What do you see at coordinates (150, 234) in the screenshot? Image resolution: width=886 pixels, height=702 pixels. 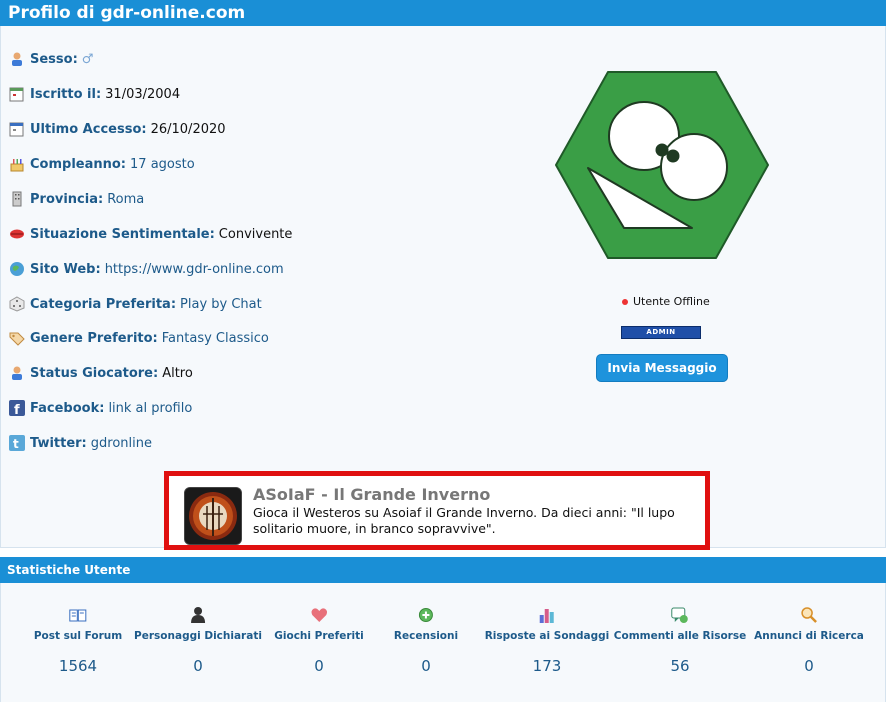 I see `field-situazione-sentimentale: Situazione Sentimentale: Convivente` at bounding box center [150, 234].